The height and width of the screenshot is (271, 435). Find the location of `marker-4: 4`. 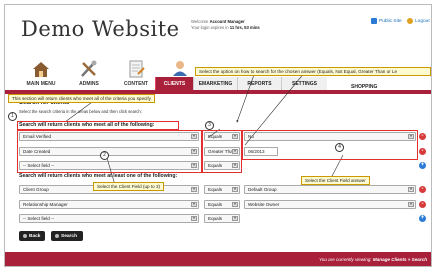

marker-4: 4 is located at coordinates (339, 147).